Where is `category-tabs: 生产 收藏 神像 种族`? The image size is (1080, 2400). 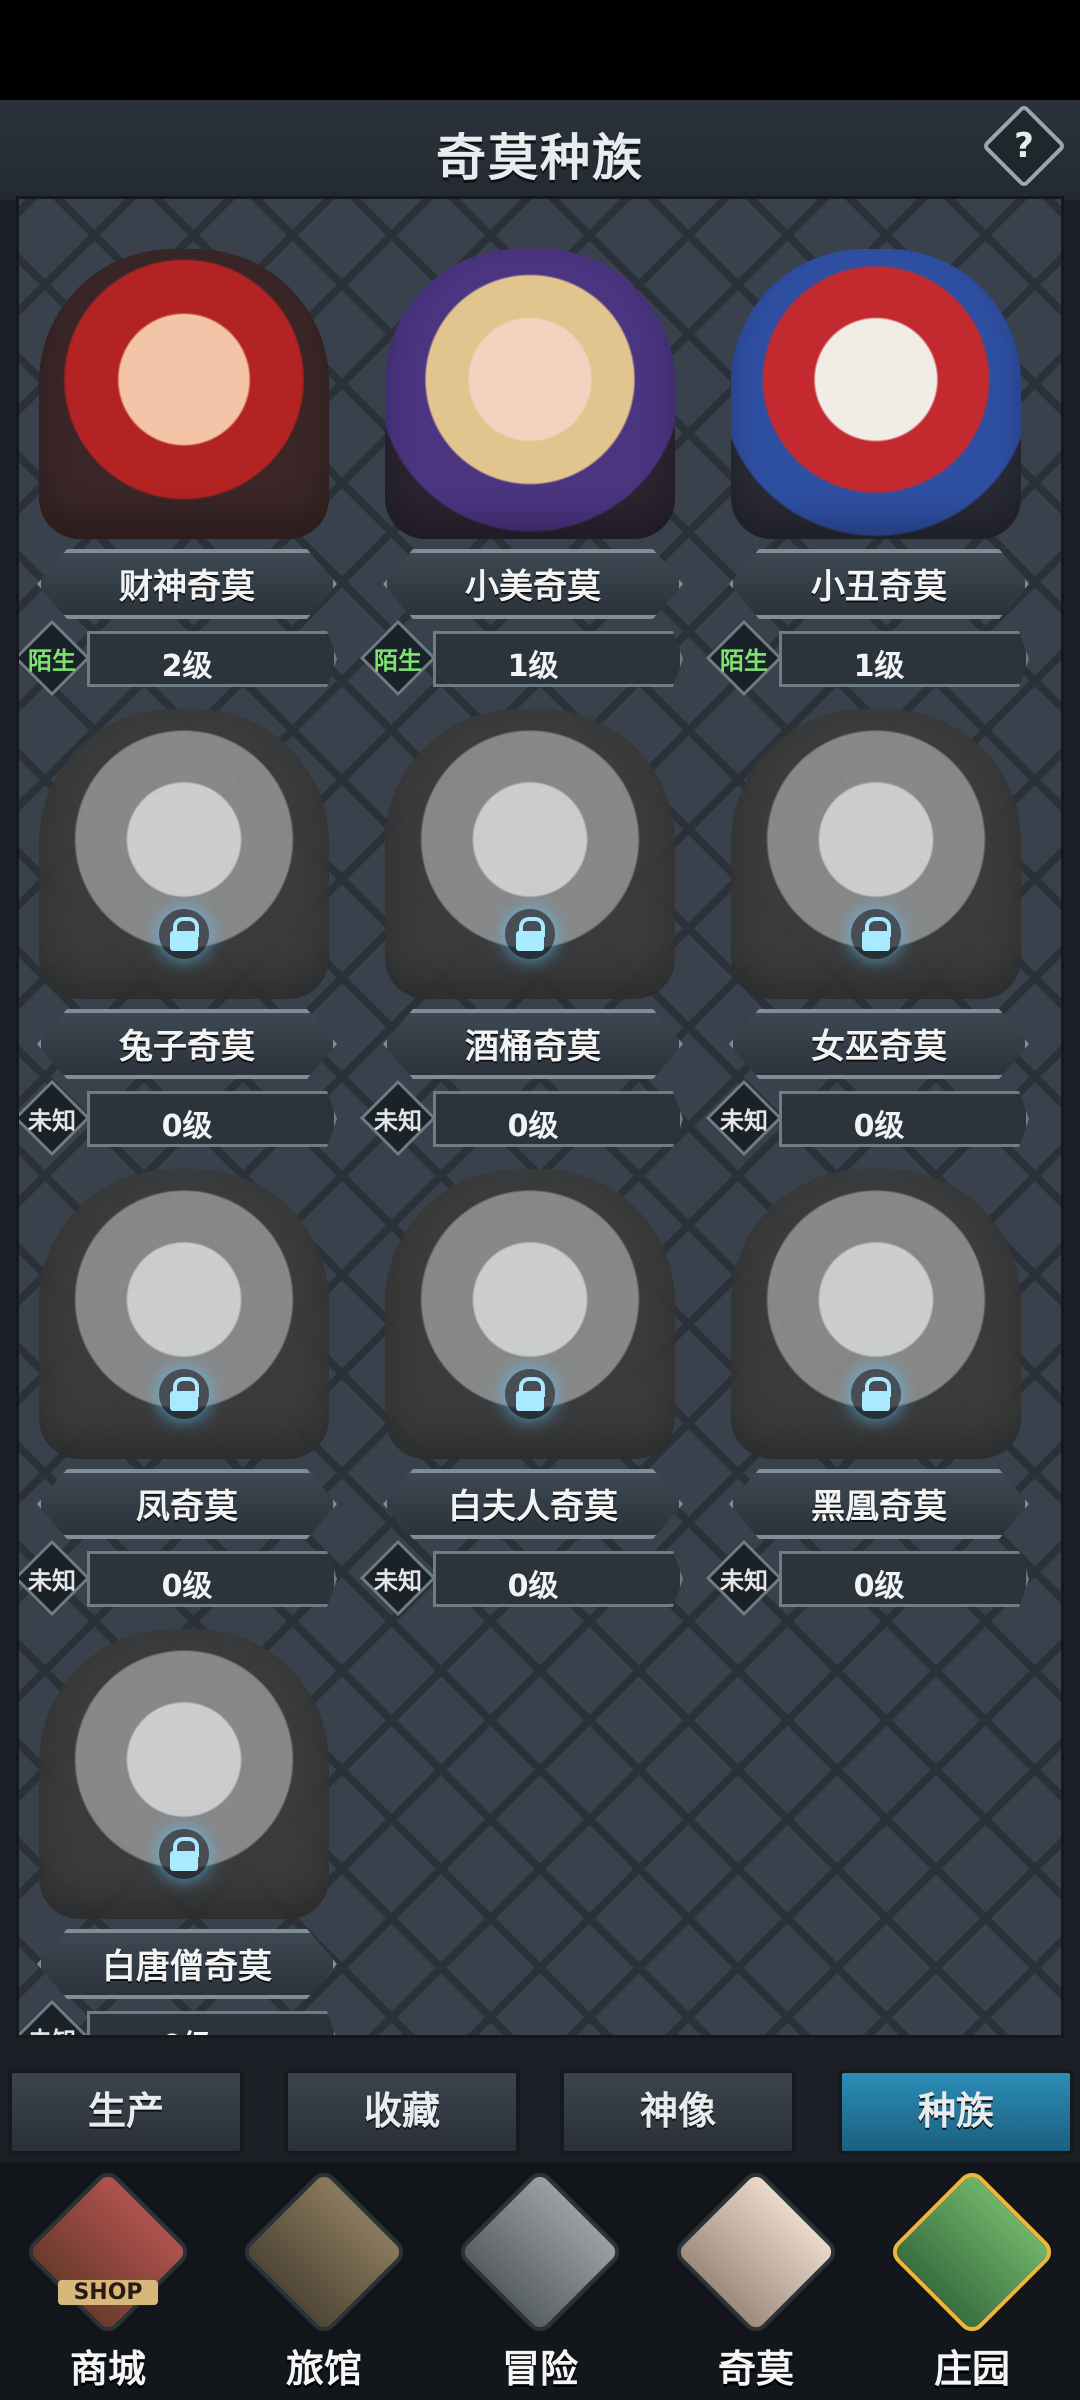 category-tabs: 生产 收藏 神像 种族 is located at coordinates (540, 2110).